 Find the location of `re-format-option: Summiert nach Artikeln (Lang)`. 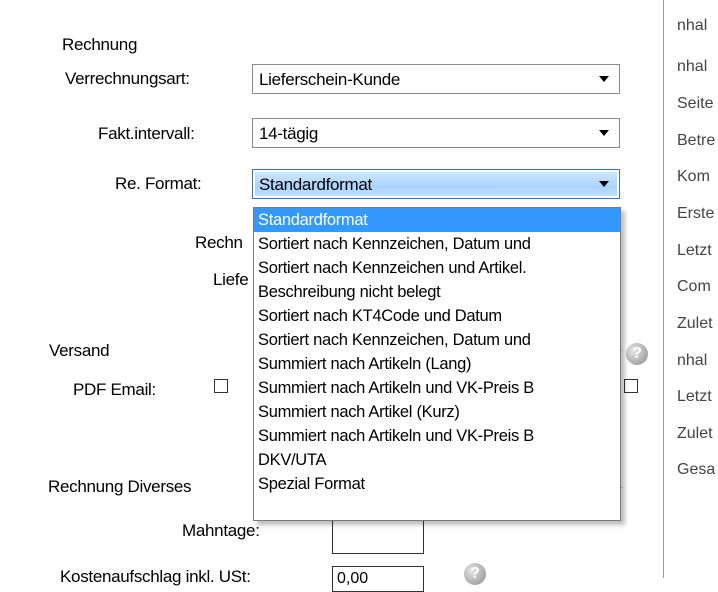

re-format-option: Summiert nach Artikeln (Lang) is located at coordinates (437, 364).